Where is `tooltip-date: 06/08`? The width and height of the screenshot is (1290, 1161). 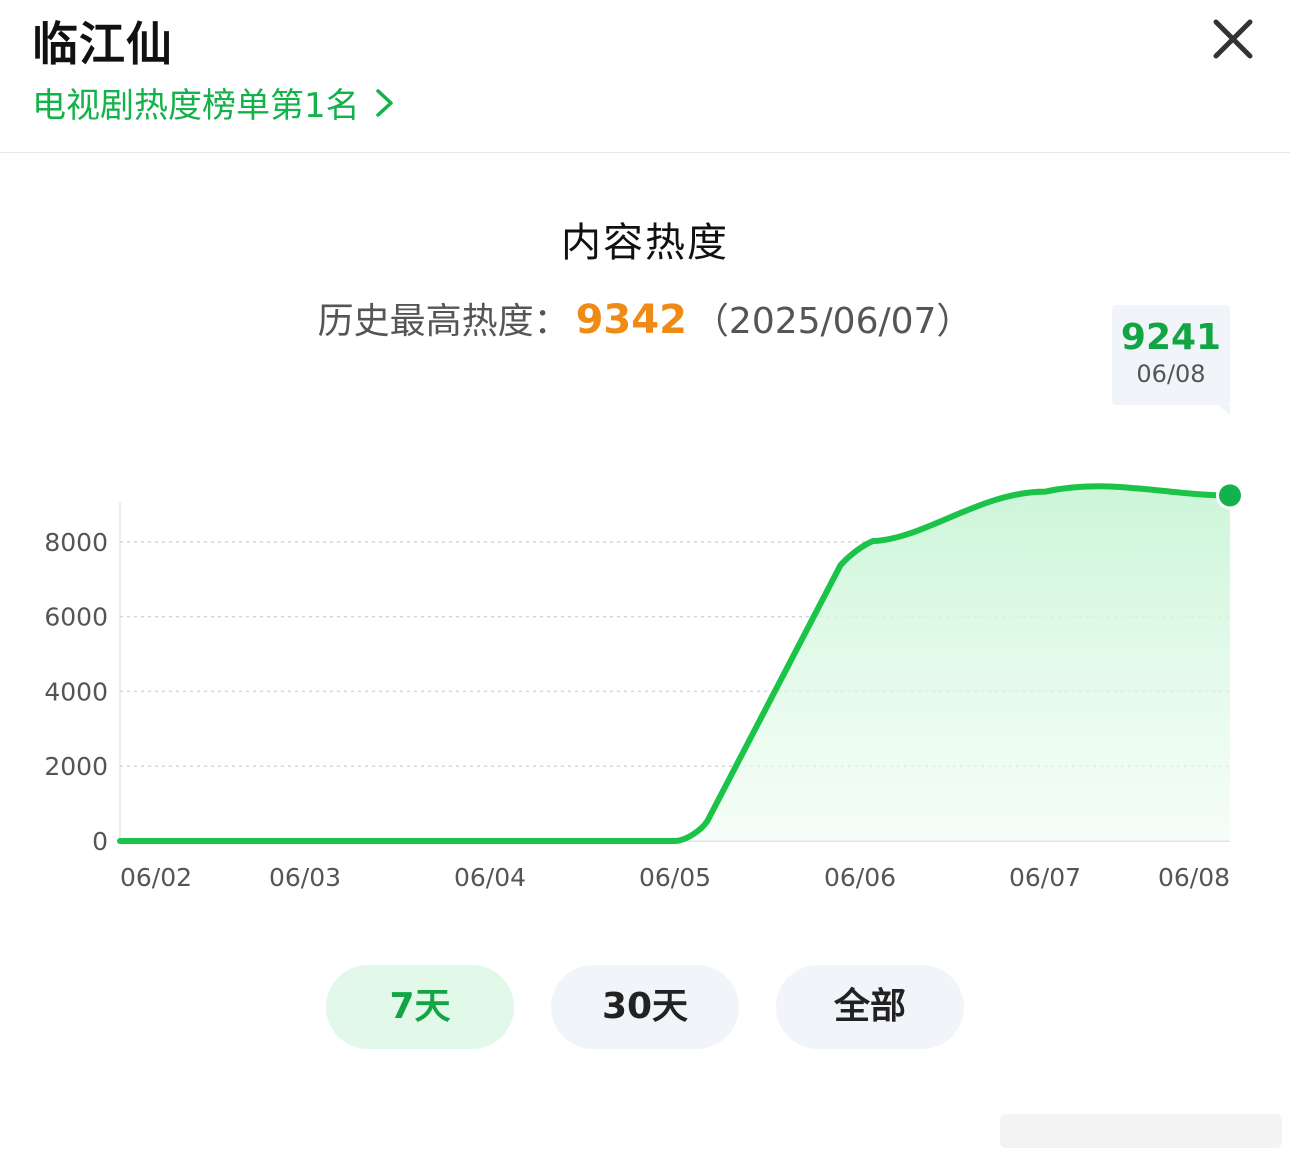 tooltip-date: 06/08 is located at coordinates (1171, 374).